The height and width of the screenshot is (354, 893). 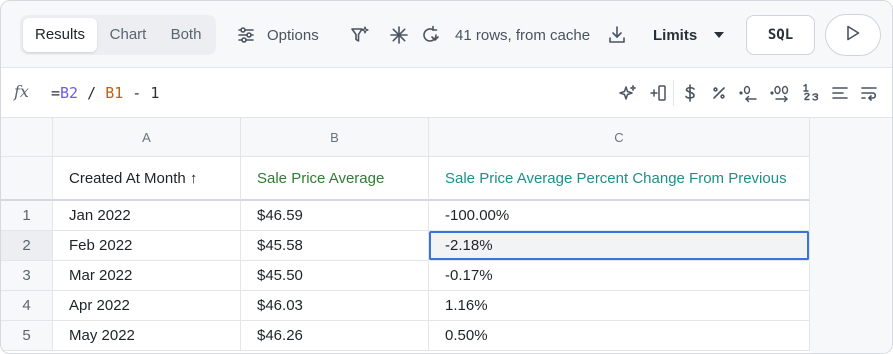 What do you see at coordinates (628, 93) in the screenshot?
I see `ai-sparkle-icon` at bounding box center [628, 93].